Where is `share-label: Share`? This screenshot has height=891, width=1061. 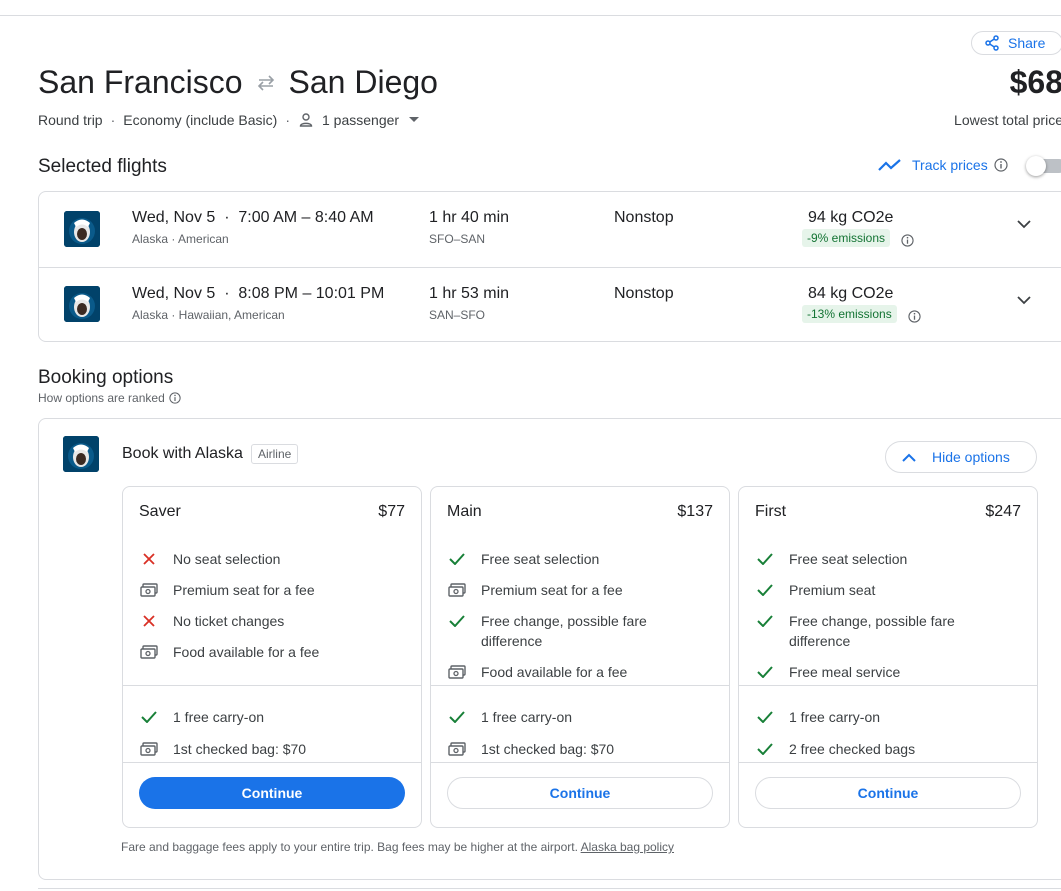 share-label: Share is located at coordinates (1027, 43).